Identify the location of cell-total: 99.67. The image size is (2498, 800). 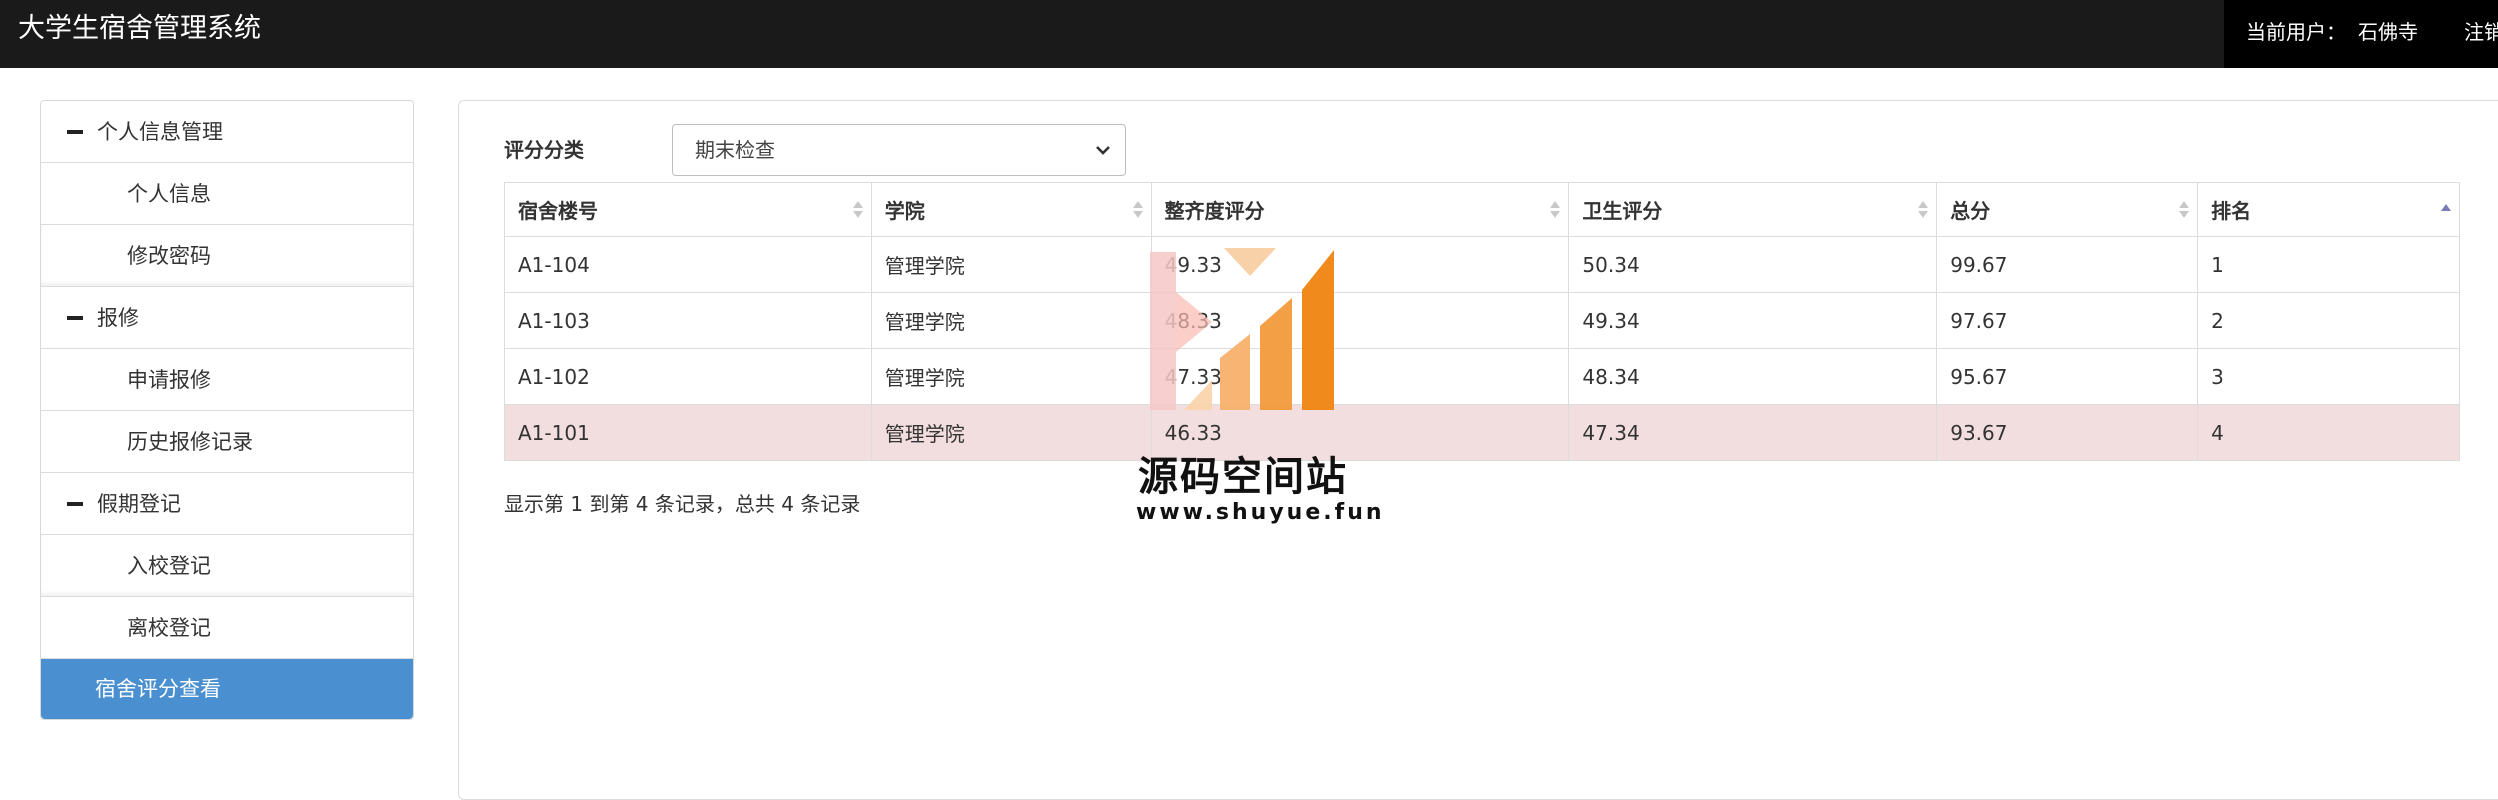
(2067, 264).